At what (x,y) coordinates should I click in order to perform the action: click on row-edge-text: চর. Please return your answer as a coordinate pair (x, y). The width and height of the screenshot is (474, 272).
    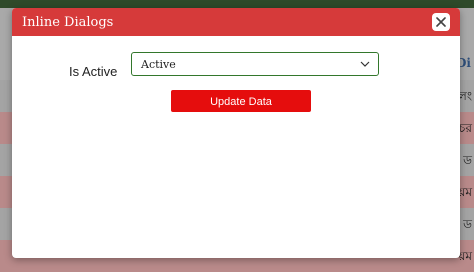
    Looking at the image, I should click on (465, 128).